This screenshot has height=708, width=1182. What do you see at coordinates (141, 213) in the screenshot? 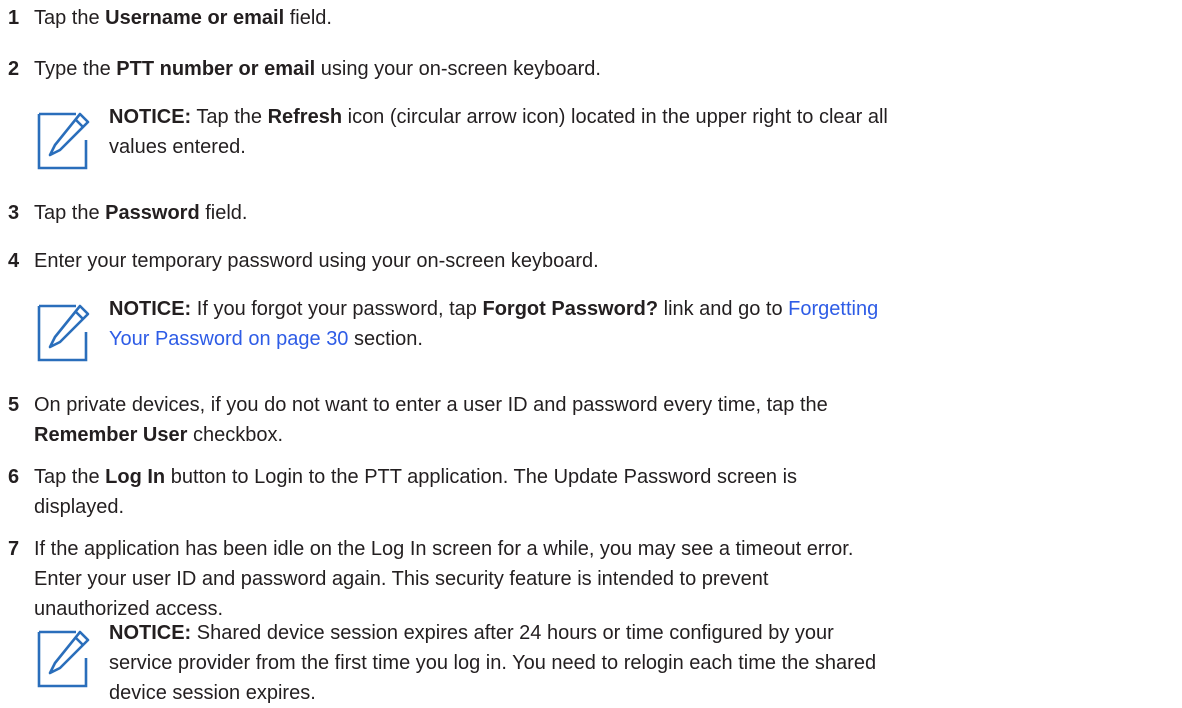
I see `step-text: Tap the Password field.` at bounding box center [141, 213].